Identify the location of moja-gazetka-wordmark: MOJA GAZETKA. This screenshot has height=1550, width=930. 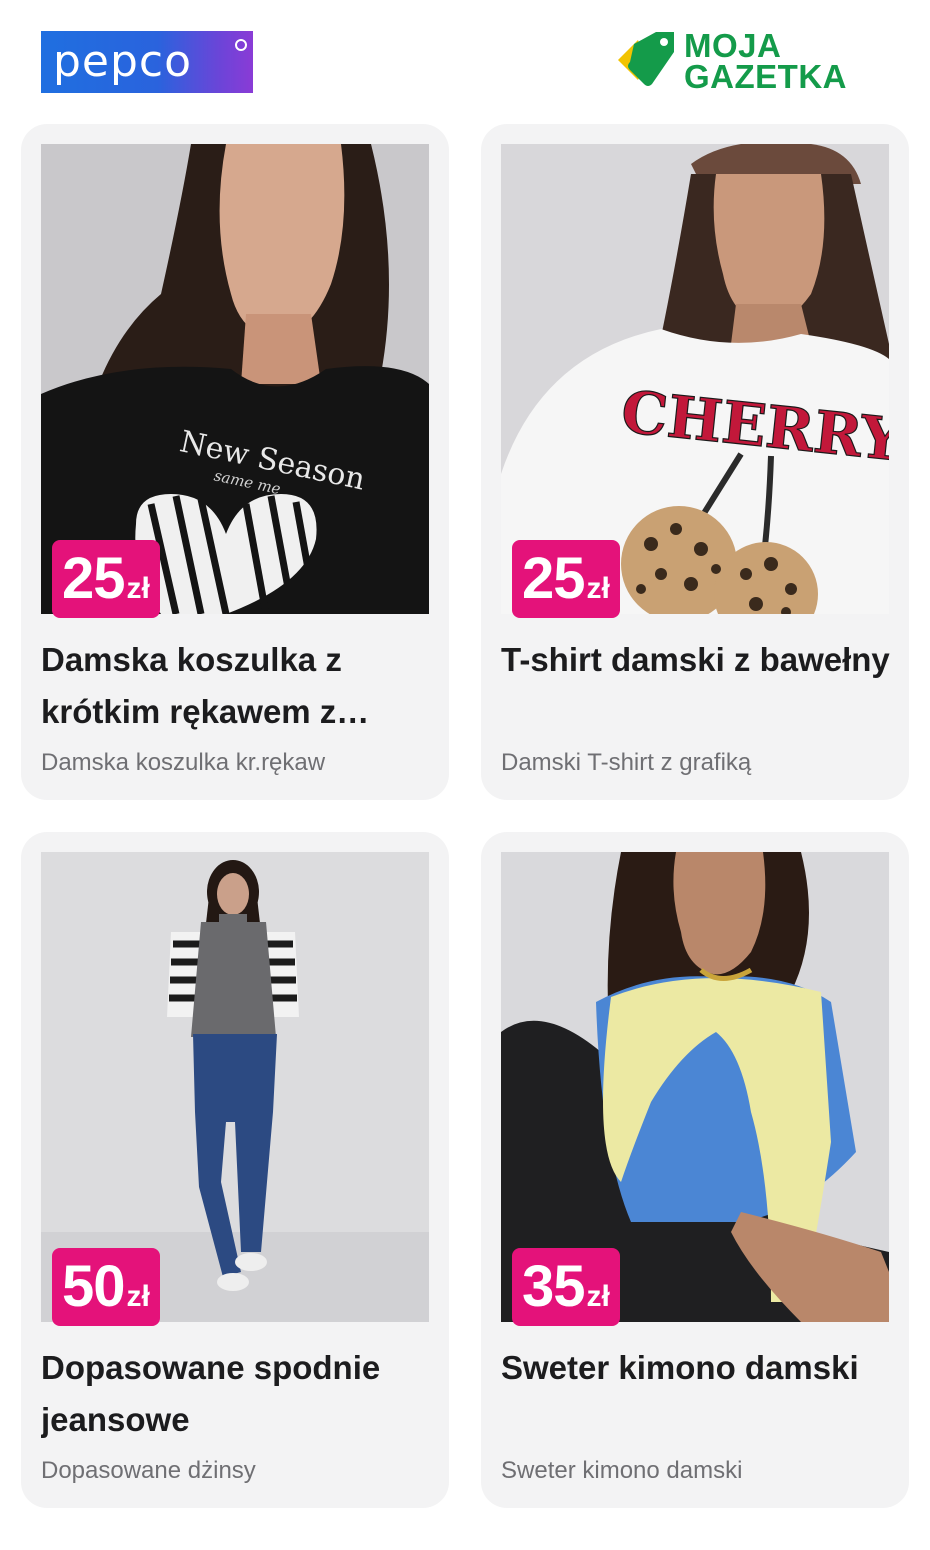
(765, 61).